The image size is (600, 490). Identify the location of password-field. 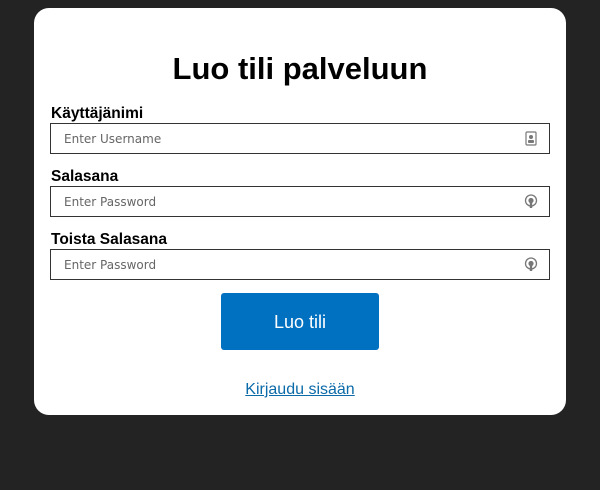
(300, 201).